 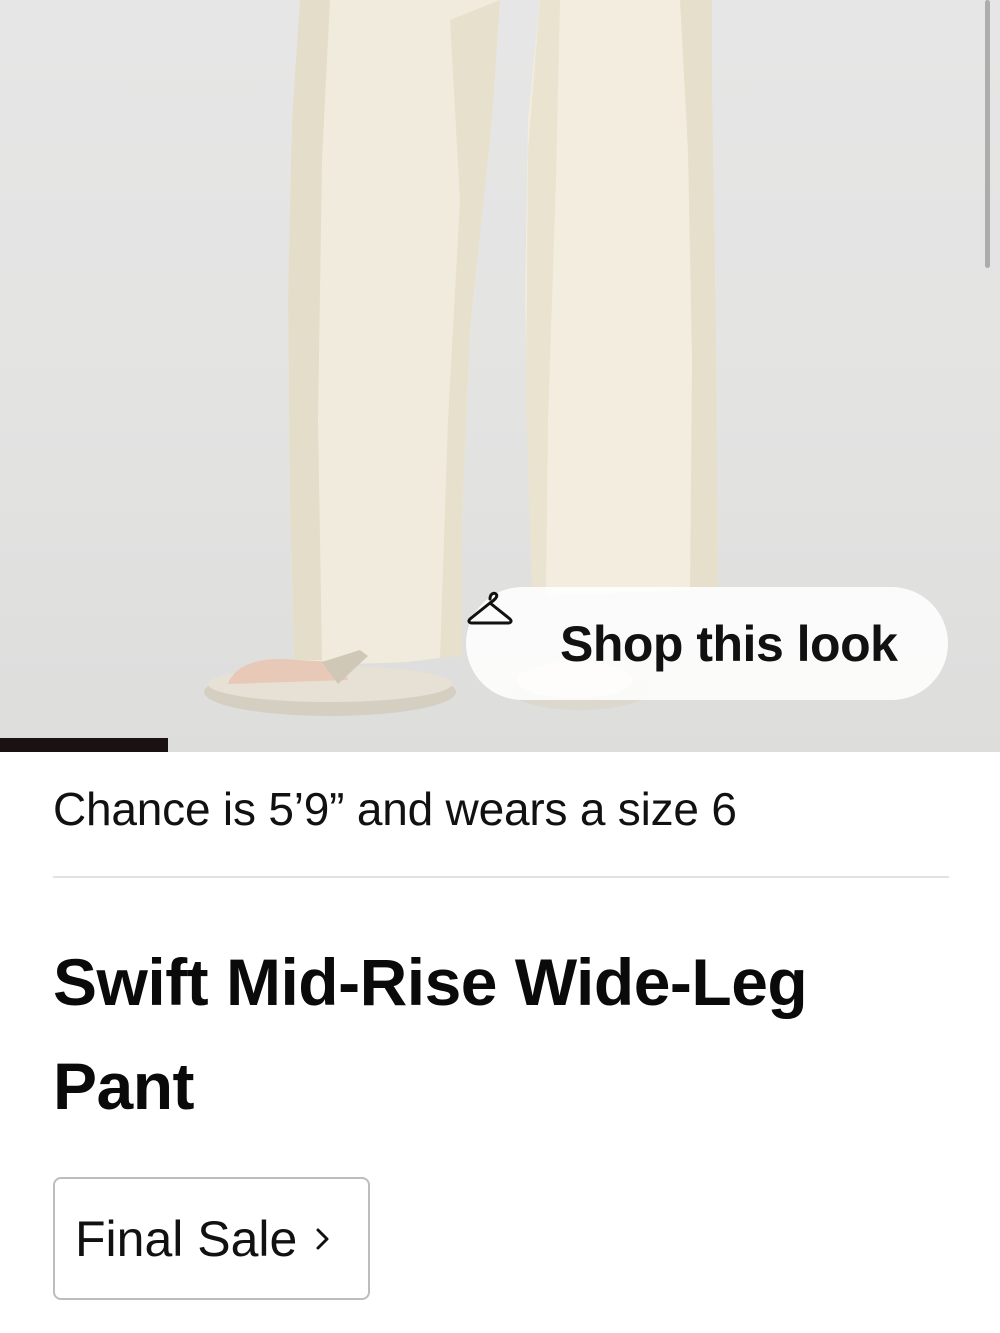 What do you see at coordinates (186, 1238) in the screenshot?
I see `final-sale-label: Final Sale` at bounding box center [186, 1238].